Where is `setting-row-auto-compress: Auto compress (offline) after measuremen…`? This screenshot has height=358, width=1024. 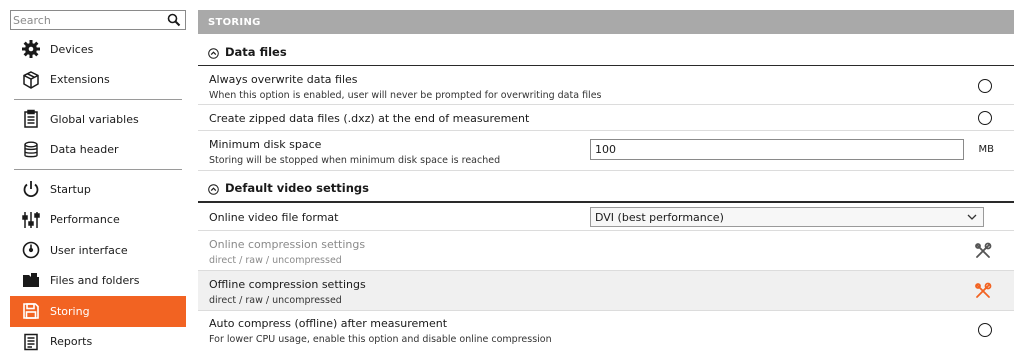 setting-row-auto-compress: Auto compress (offline) after measuremen… is located at coordinates (606, 331).